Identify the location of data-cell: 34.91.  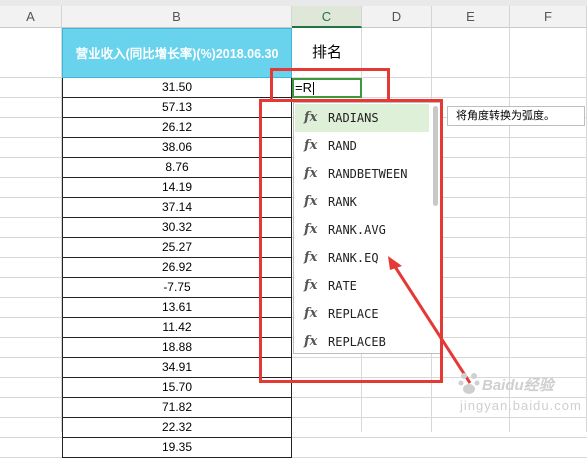
(177, 368).